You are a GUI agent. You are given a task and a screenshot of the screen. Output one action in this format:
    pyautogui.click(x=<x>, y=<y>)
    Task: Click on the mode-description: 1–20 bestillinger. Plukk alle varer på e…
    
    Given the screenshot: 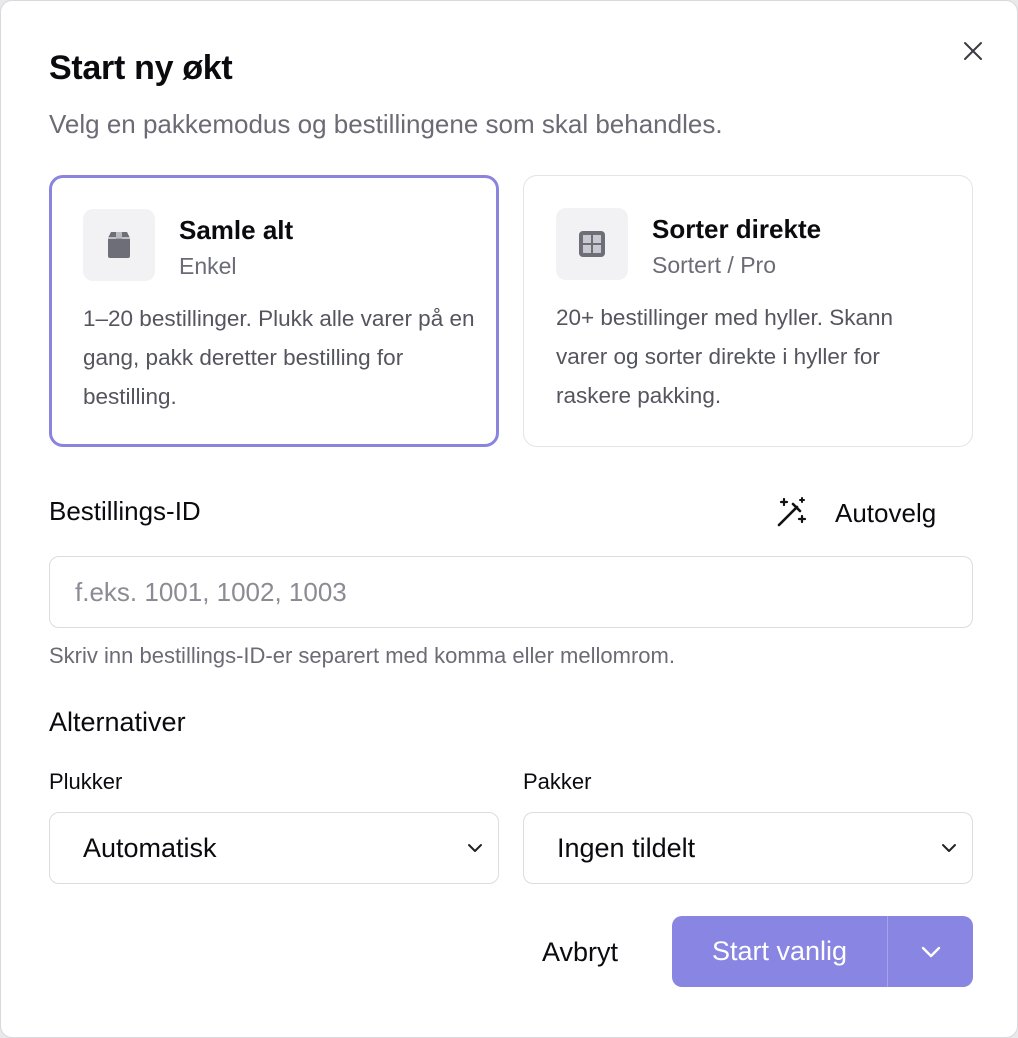 What is the action you would take?
    pyautogui.click(x=279, y=357)
    